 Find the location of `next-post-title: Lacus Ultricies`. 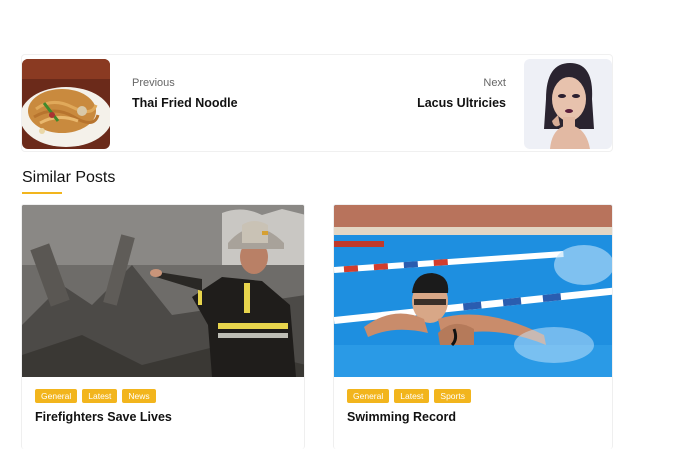

next-post-title: Lacus Ultricies is located at coordinates (461, 103).